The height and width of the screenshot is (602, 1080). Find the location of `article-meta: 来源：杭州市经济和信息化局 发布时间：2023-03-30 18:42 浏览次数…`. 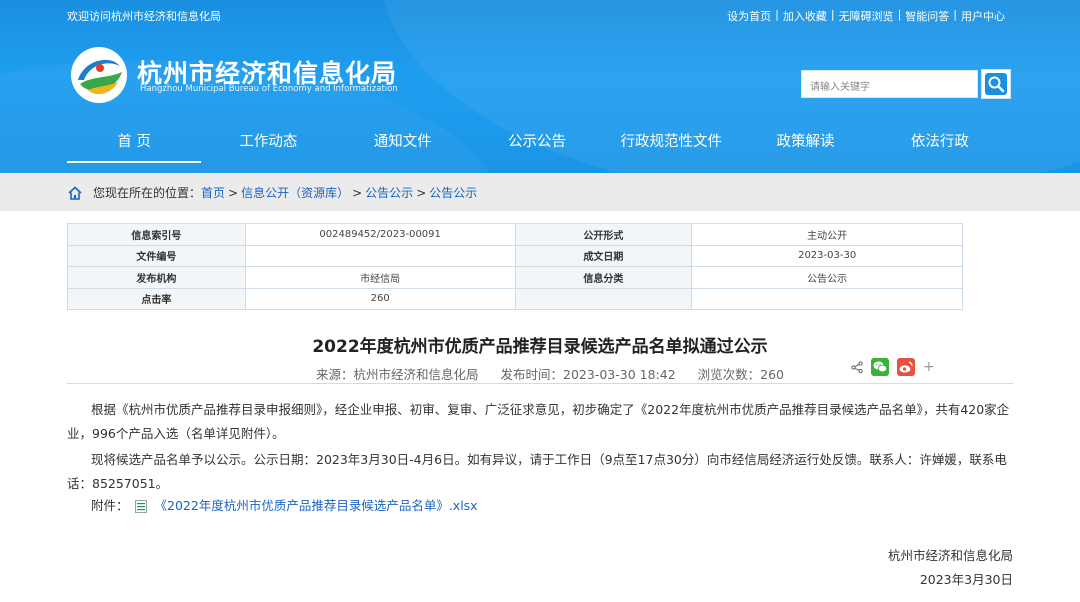

article-meta: 来源：杭州市经济和信息化局 发布时间：2023-03-30 18:42 浏览次数… is located at coordinates (561, 373).